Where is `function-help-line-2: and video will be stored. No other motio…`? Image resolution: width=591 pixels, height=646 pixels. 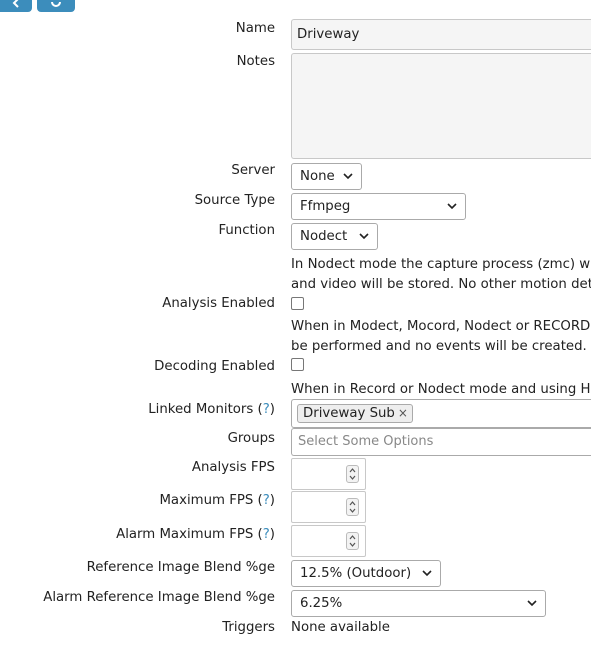
function-help-line-2: and video will be stored. No other motio… is located at coordinates (441, 284).